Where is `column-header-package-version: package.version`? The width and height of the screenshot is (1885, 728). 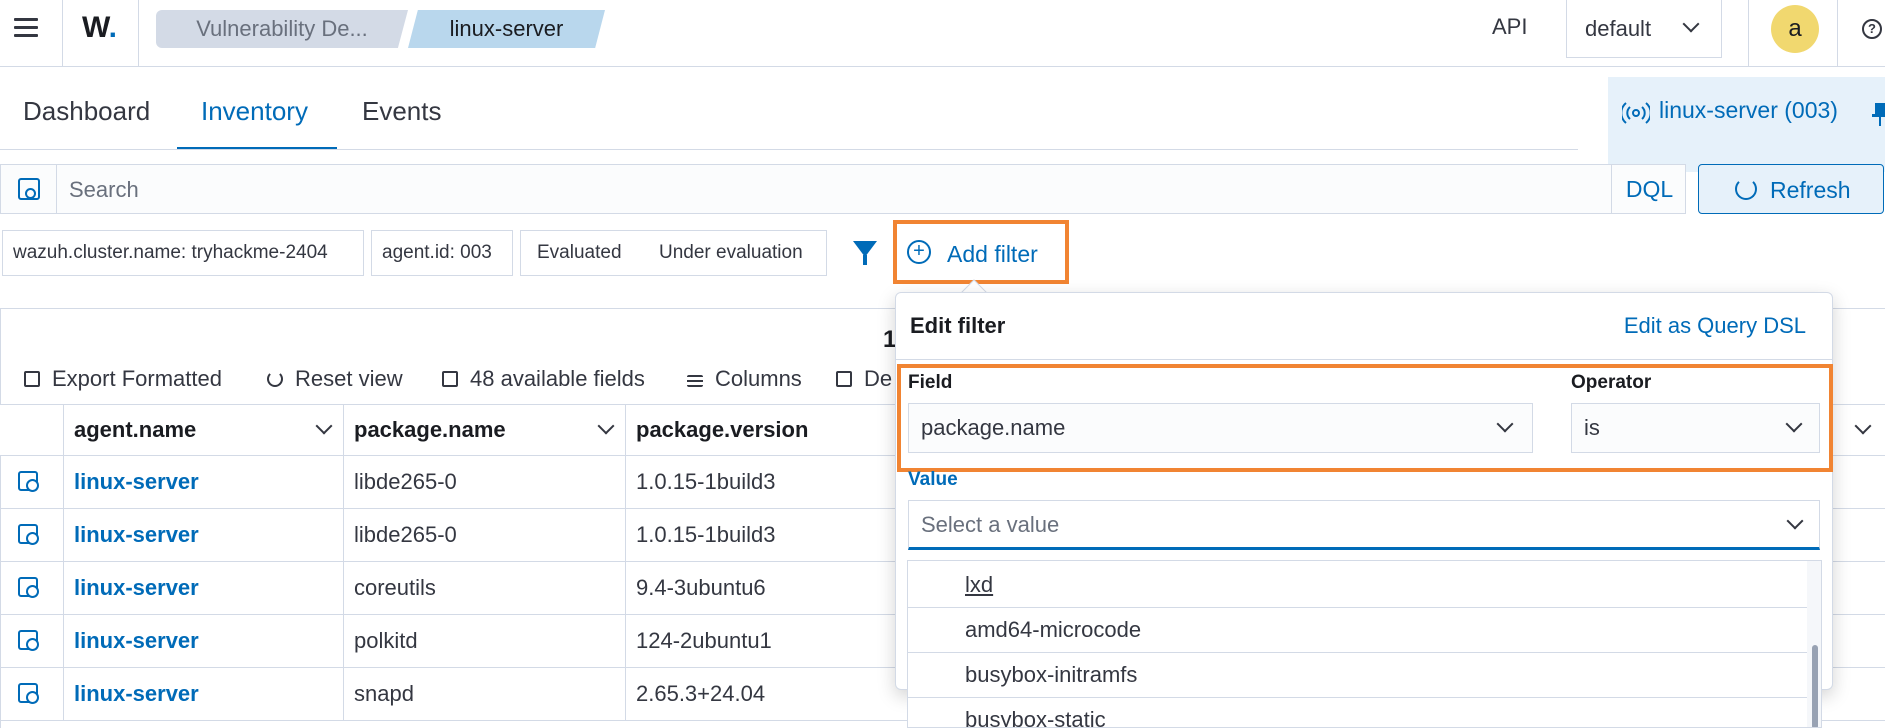 column-header-package-version: package.version is located at coordinates (765, 430).